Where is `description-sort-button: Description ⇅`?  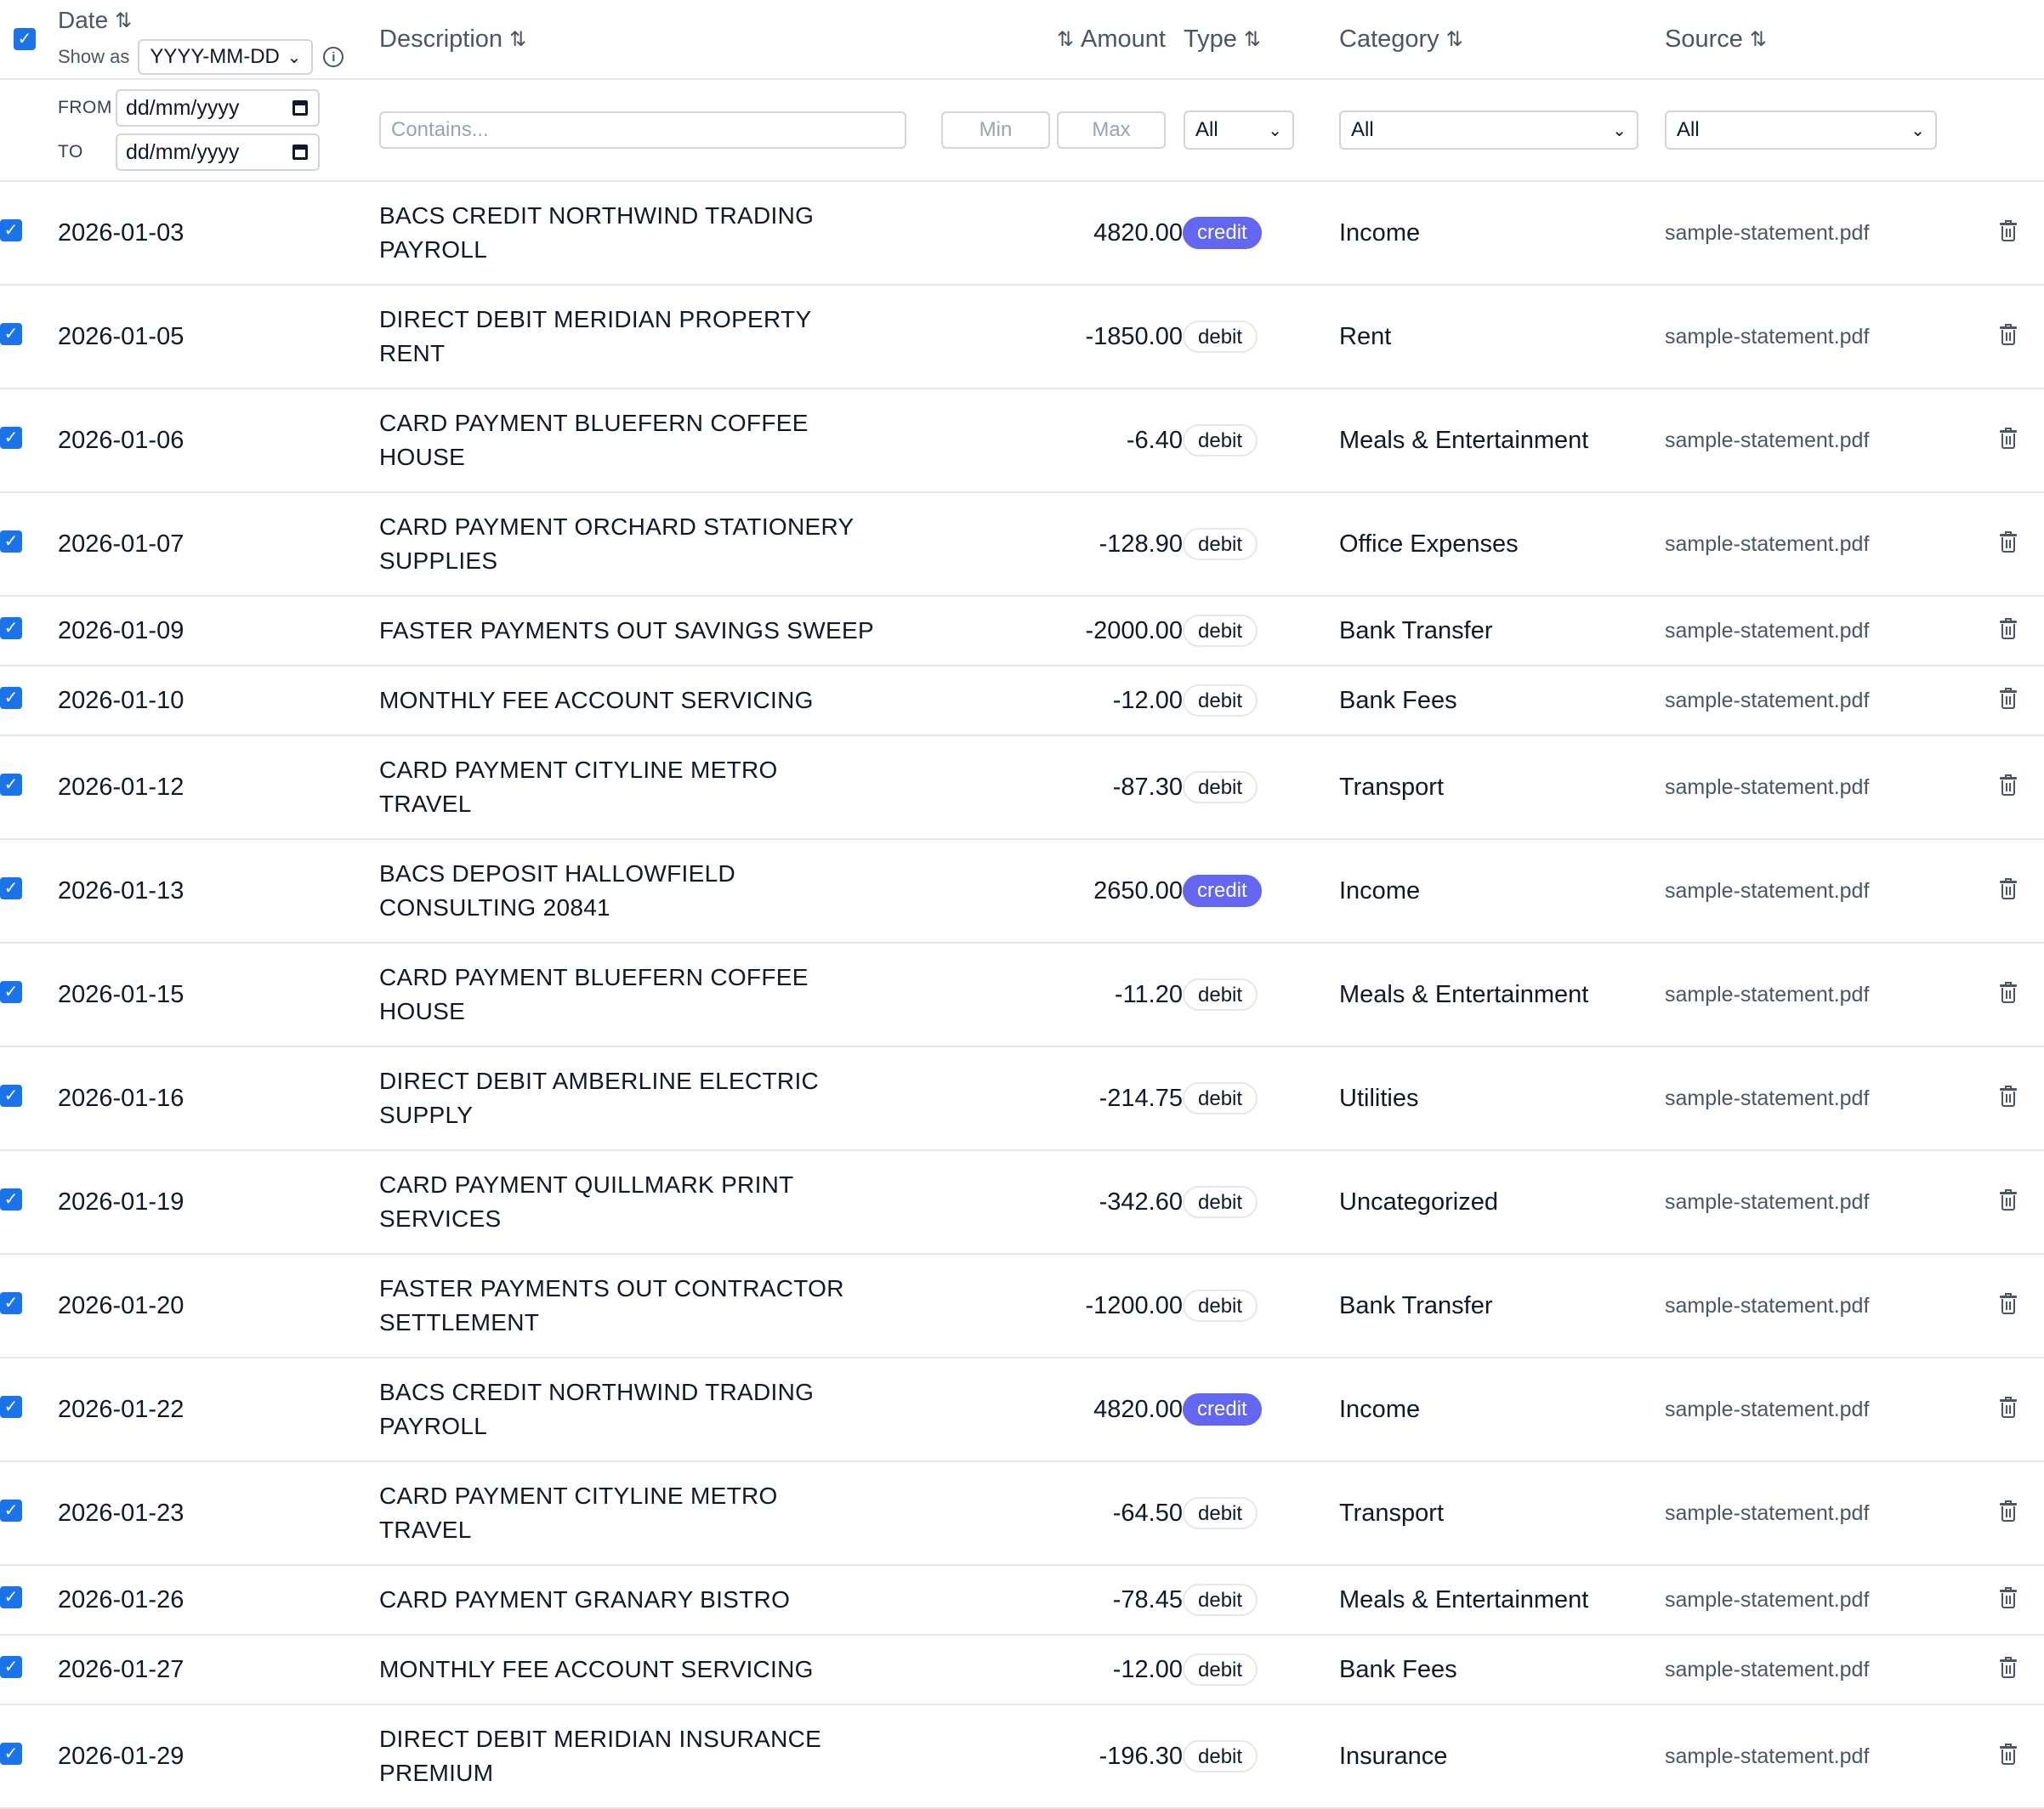
description-sort-button: Description ⇅ is located at coordinates (650, 40).